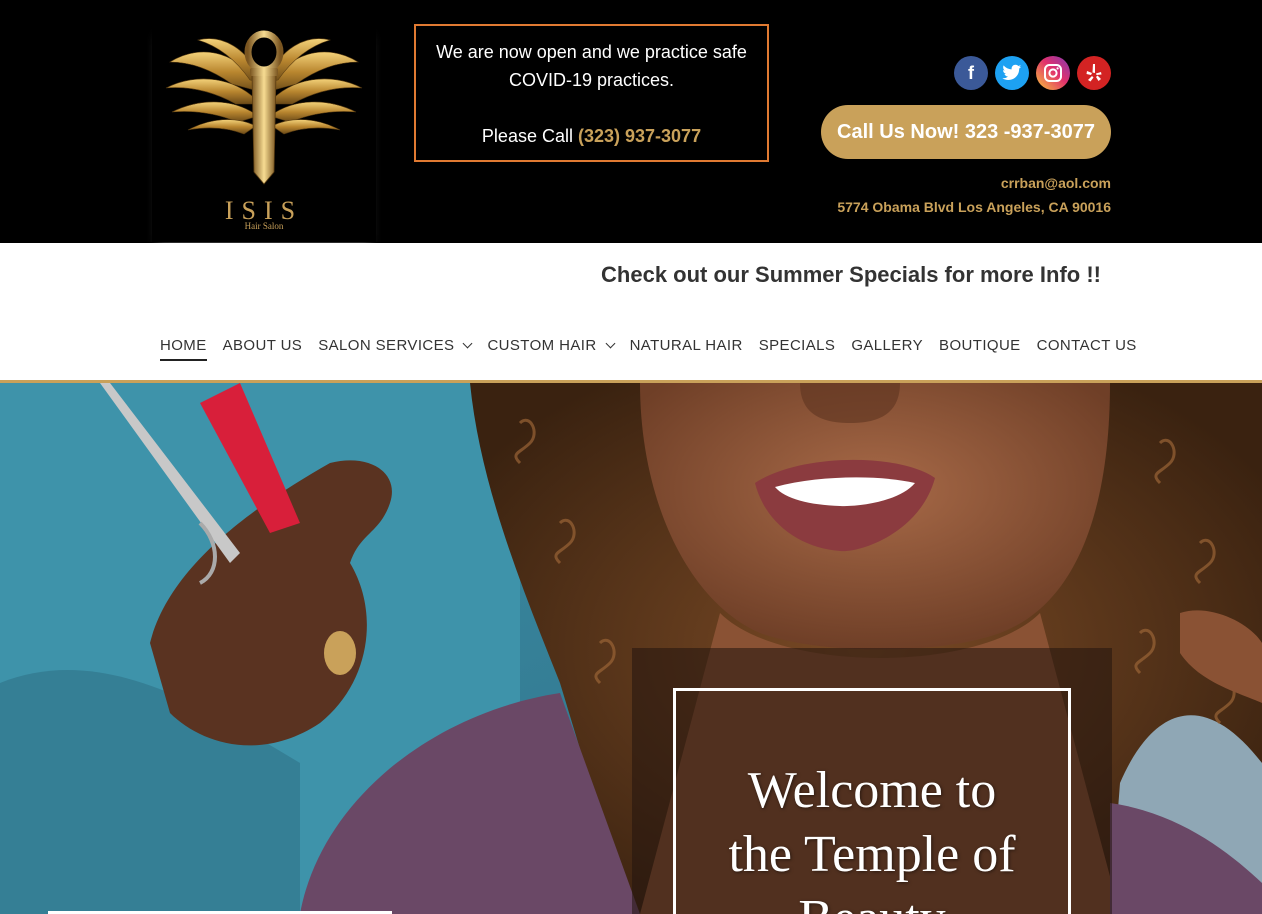 This screenshot has width=1262, height=914. What do you see at coordinates (639, 136) in the screenshot?
I see `covid-phone-link: (323) 937-3077` at bounding box center [639, 136].